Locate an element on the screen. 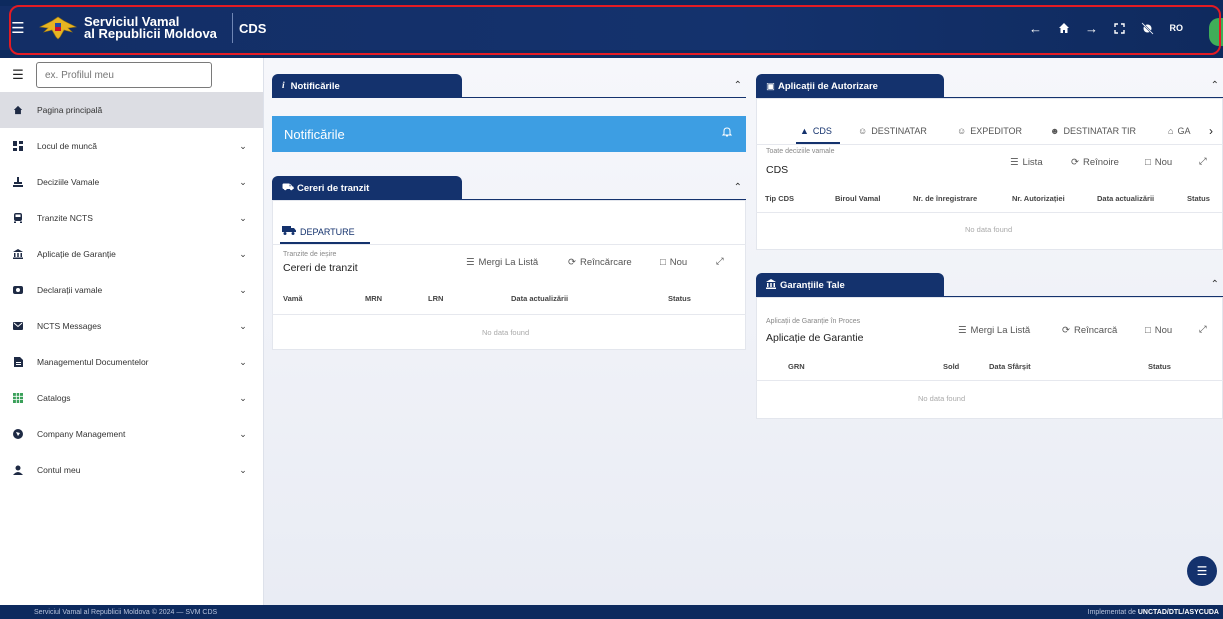 This screenshot has width=1223, height=619. avatar is located at coordinates (1216, 32).